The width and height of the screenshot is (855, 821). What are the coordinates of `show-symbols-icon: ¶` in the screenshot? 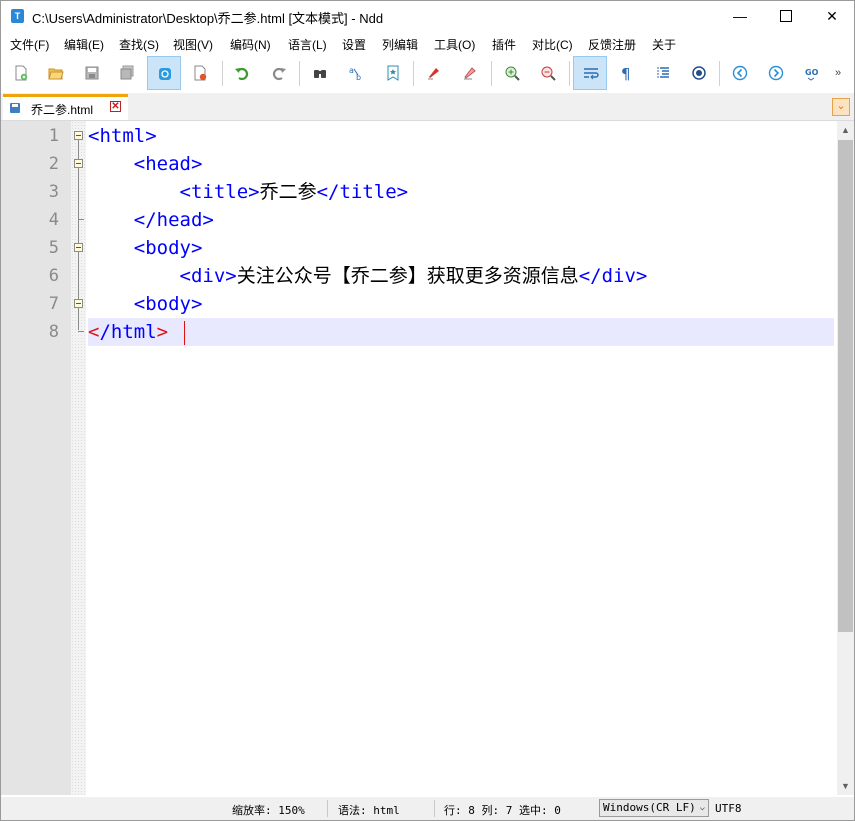 It's located at (626, 73).